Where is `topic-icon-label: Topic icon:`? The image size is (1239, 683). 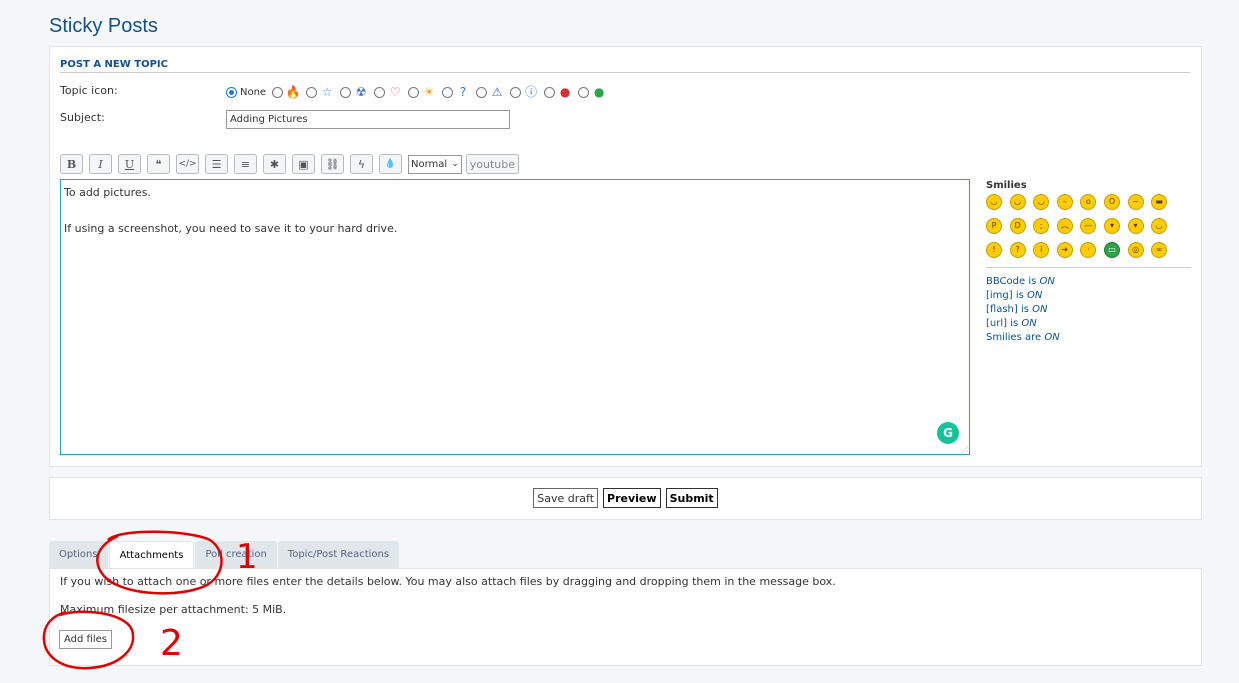 topic-icon-label: Topic icon: is located at coordinates (89, 90).